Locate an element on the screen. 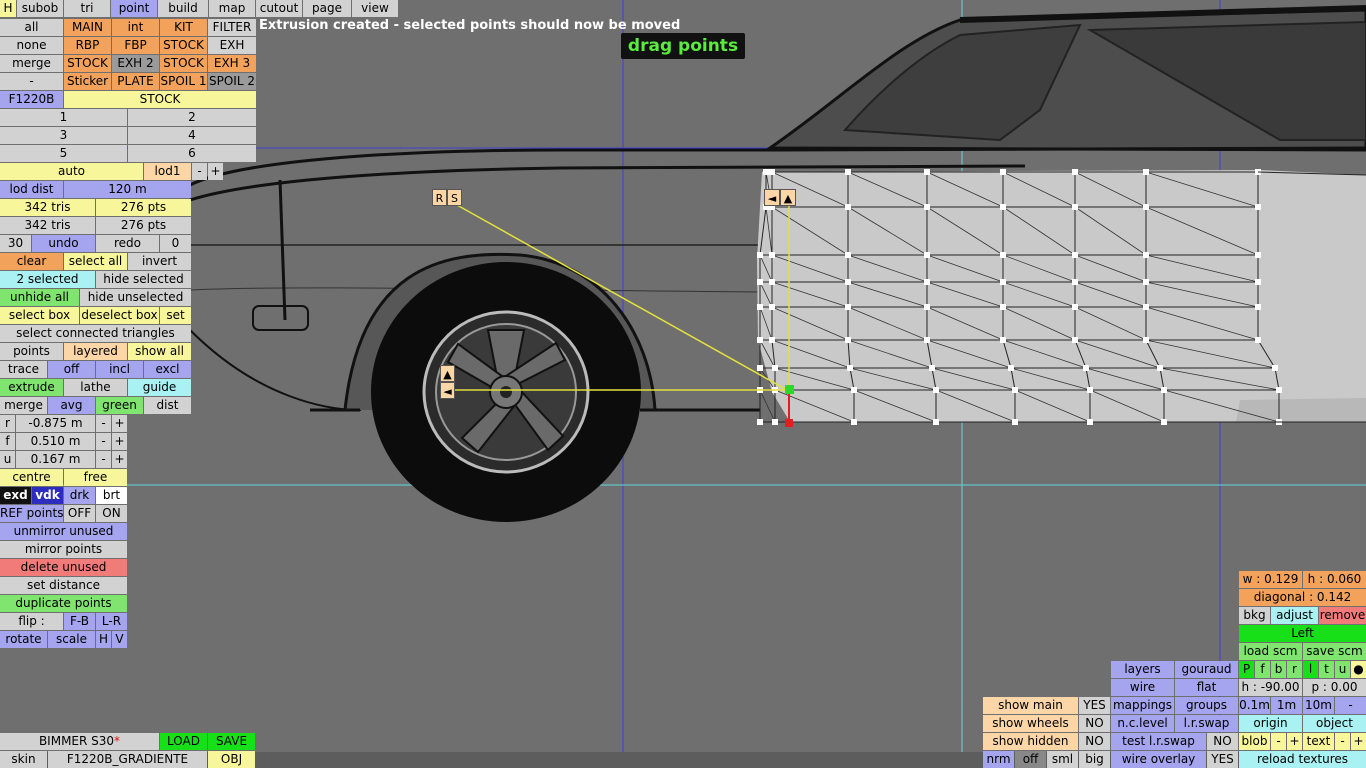 Image resolution: width=1366 pixels, height=768 pixels. show-main-toggle: YES is located at coordinates (1094, 705).